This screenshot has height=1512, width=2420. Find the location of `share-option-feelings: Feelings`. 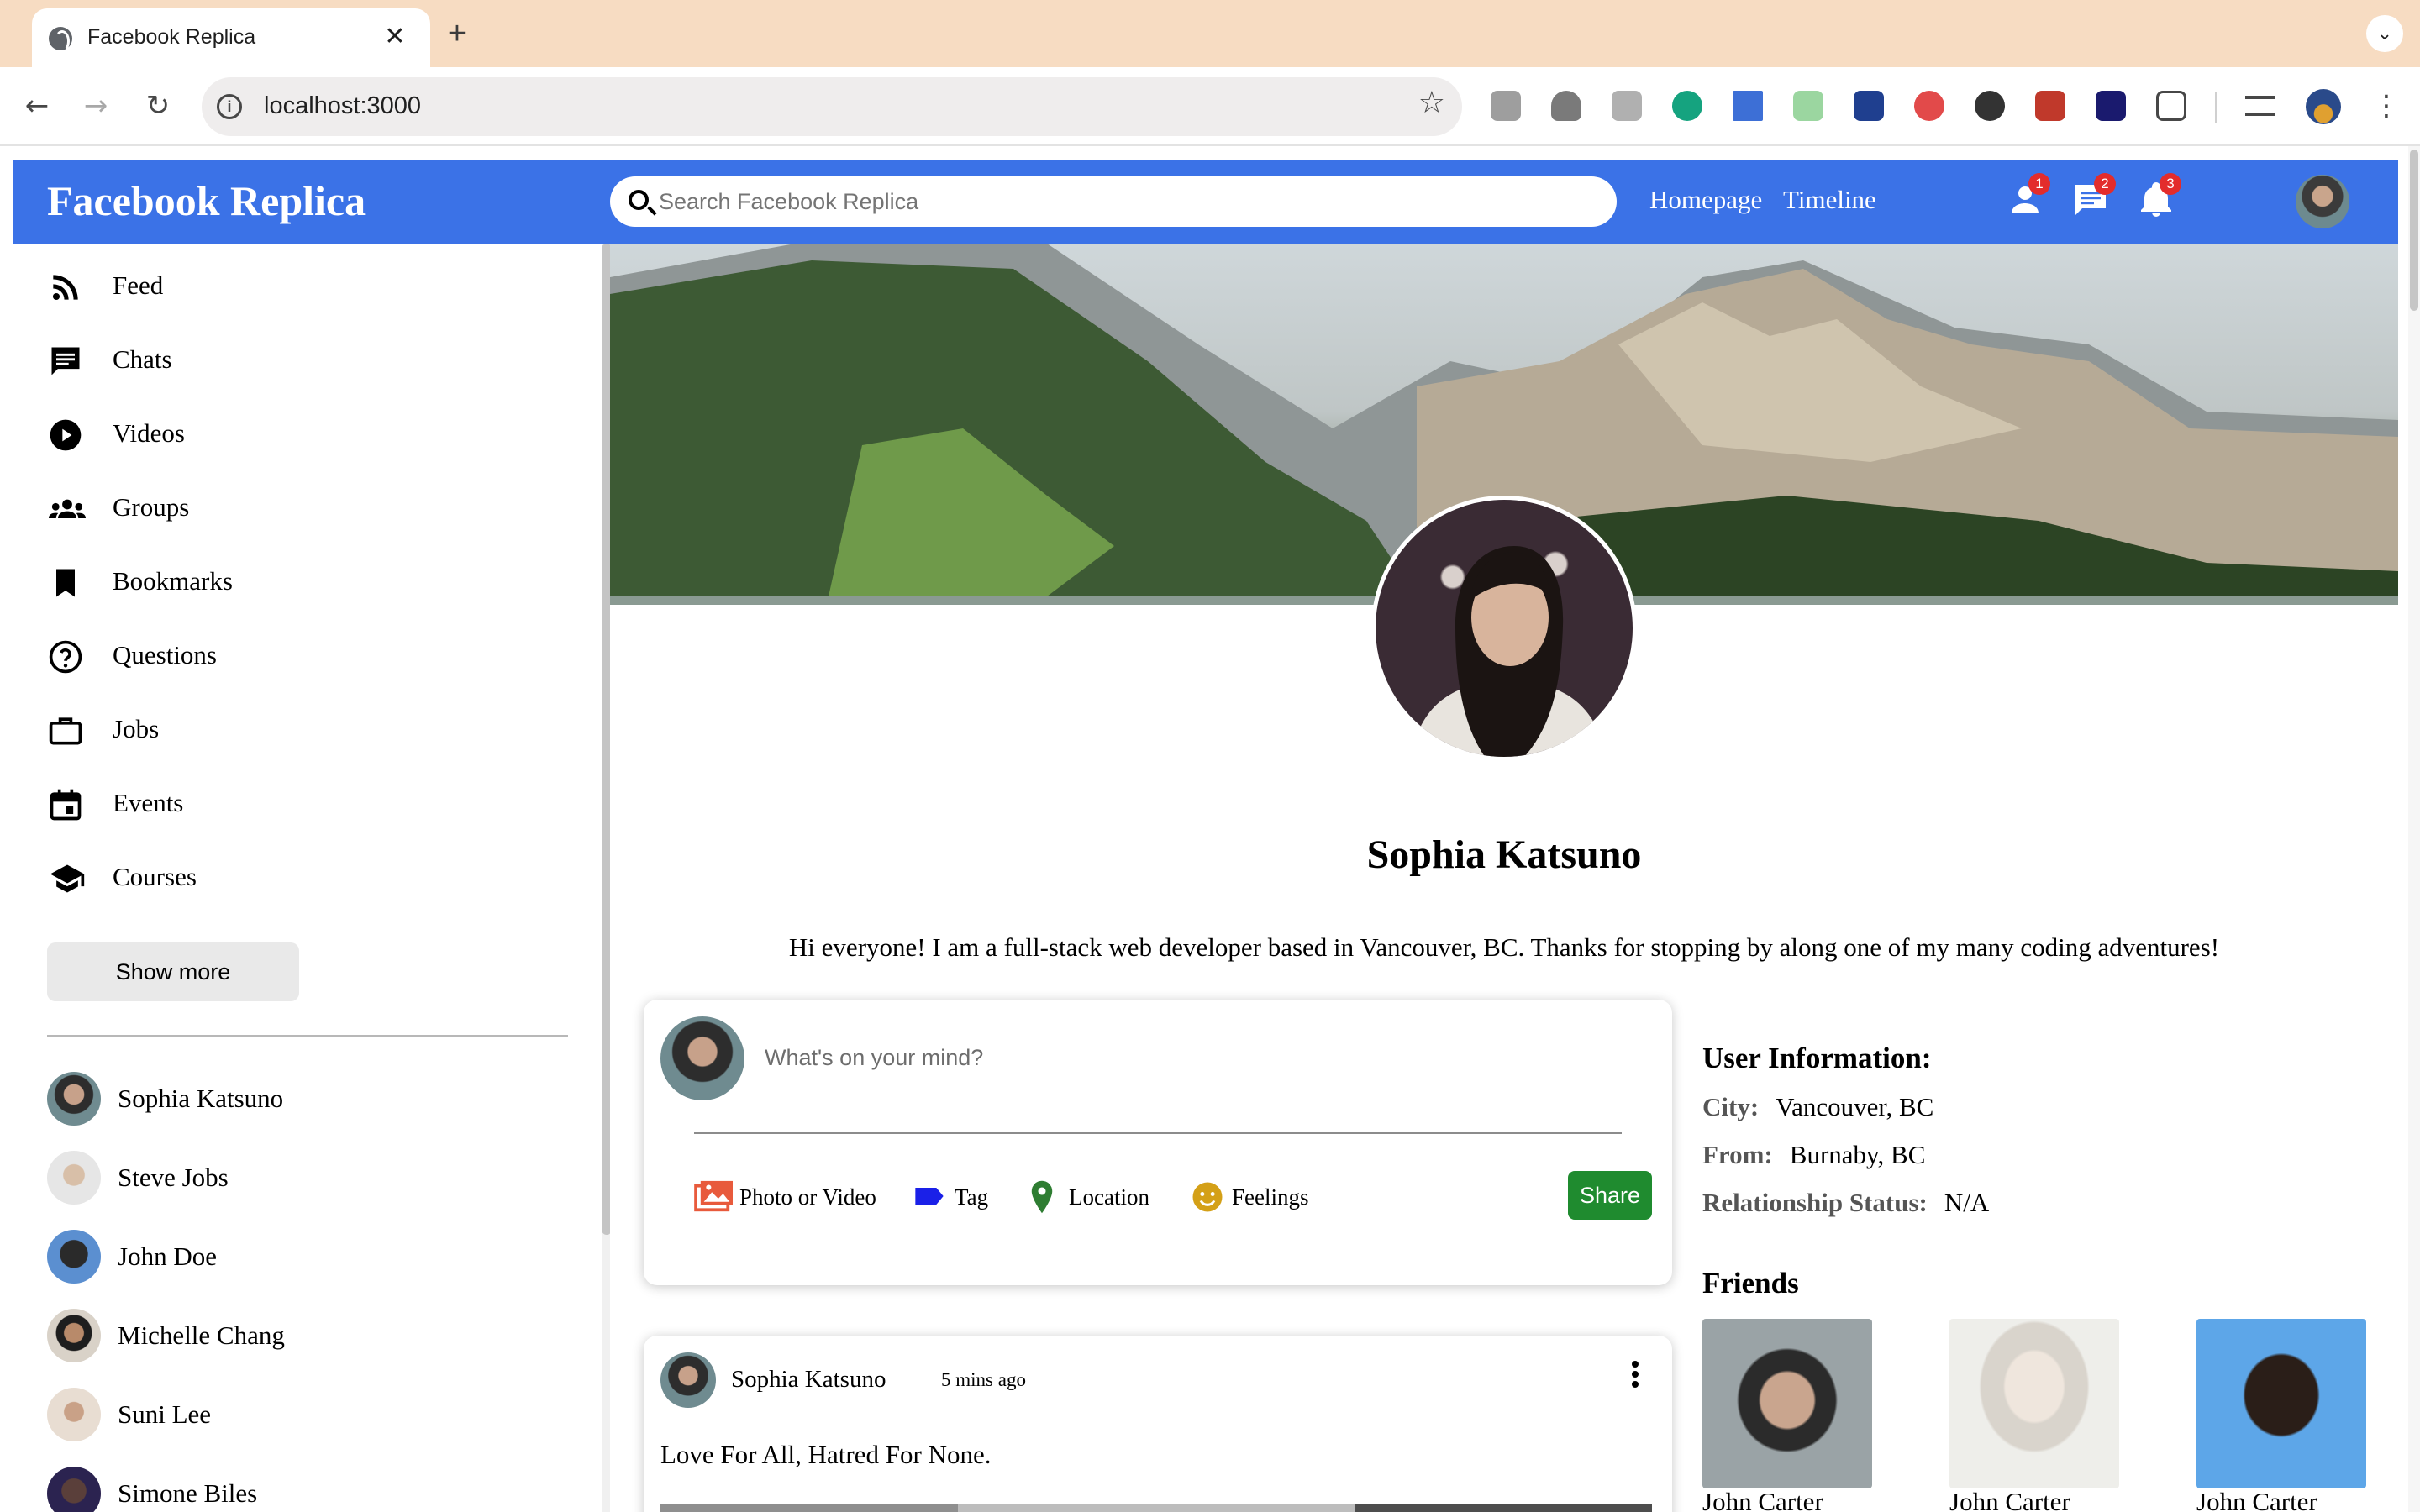

share-option-feelings: Feelings is located at coordinates (1261, 1197).